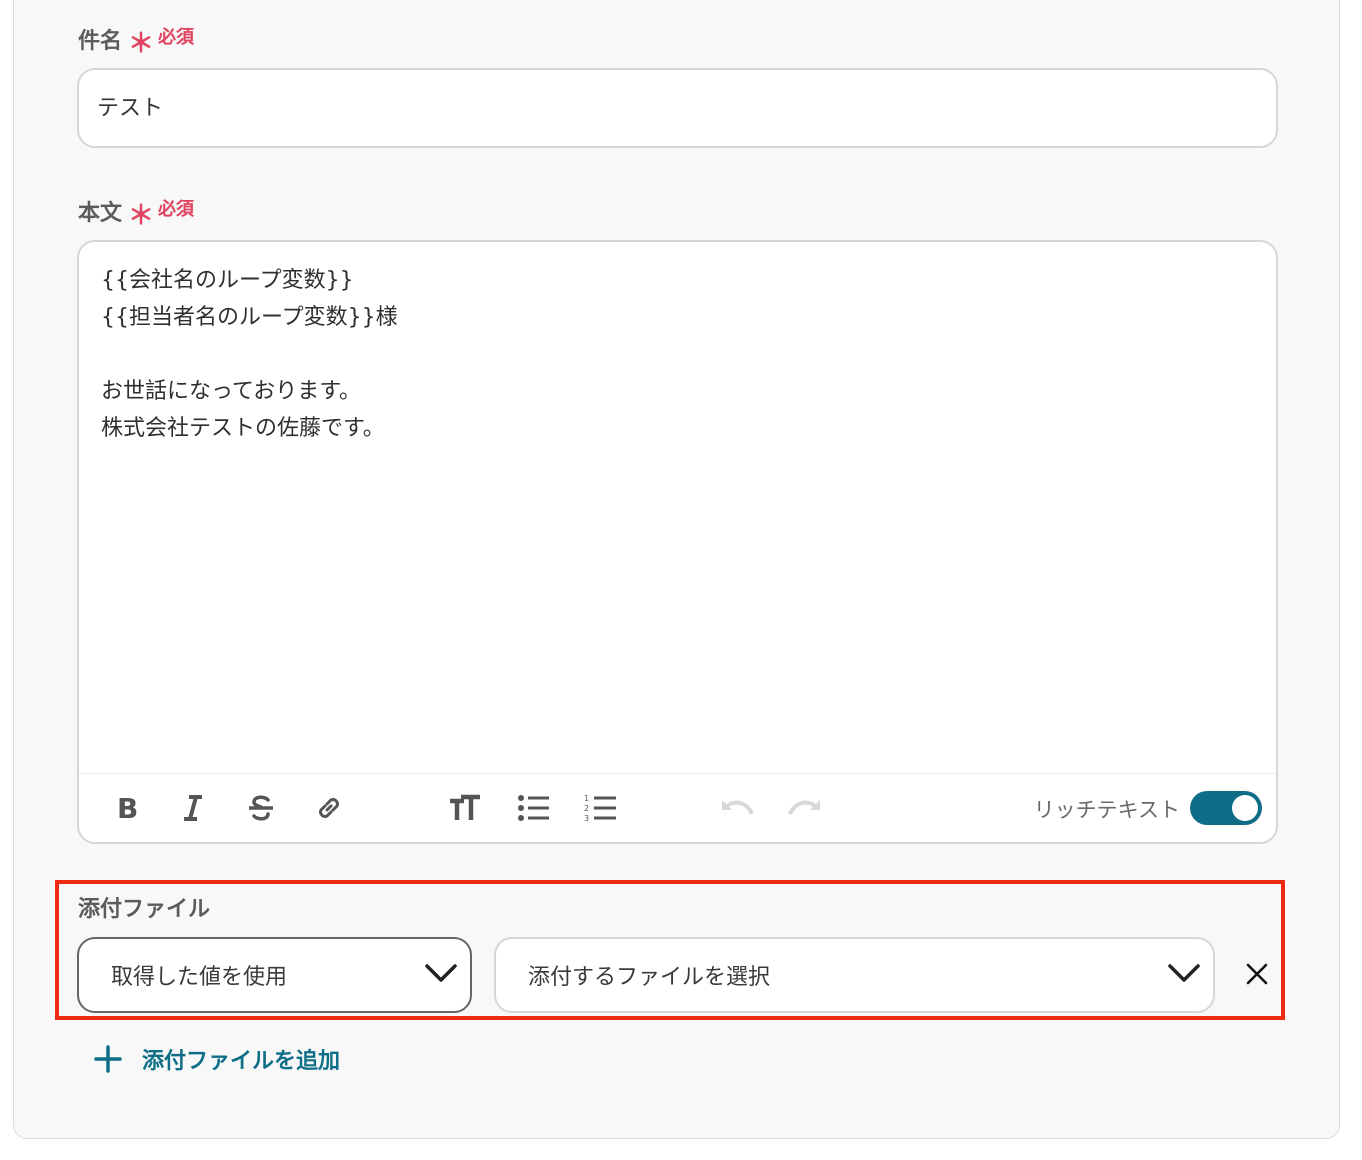 This screenshot has width=1362, height=1160. I want to click on plus-icon, so click(108, 1059).